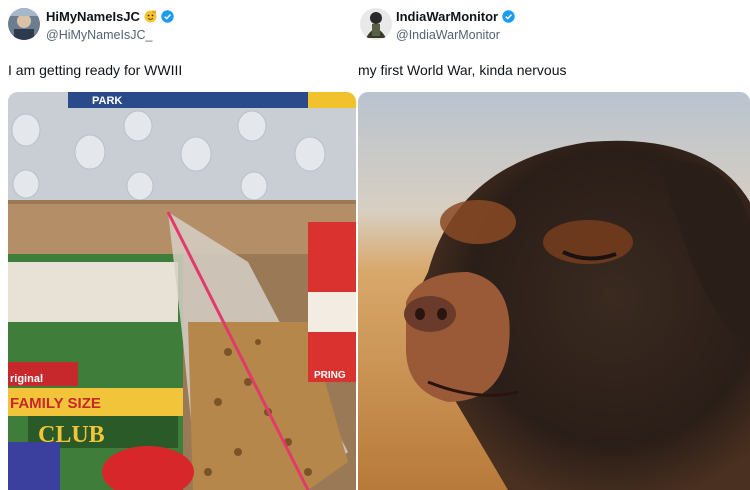 The width and height of the screenshot is (750, 490). What do you see at coordinates (448, 35) in the screenshot?
I see `handle: @IndiaWarMonitor` at bounding box center [448, 35].